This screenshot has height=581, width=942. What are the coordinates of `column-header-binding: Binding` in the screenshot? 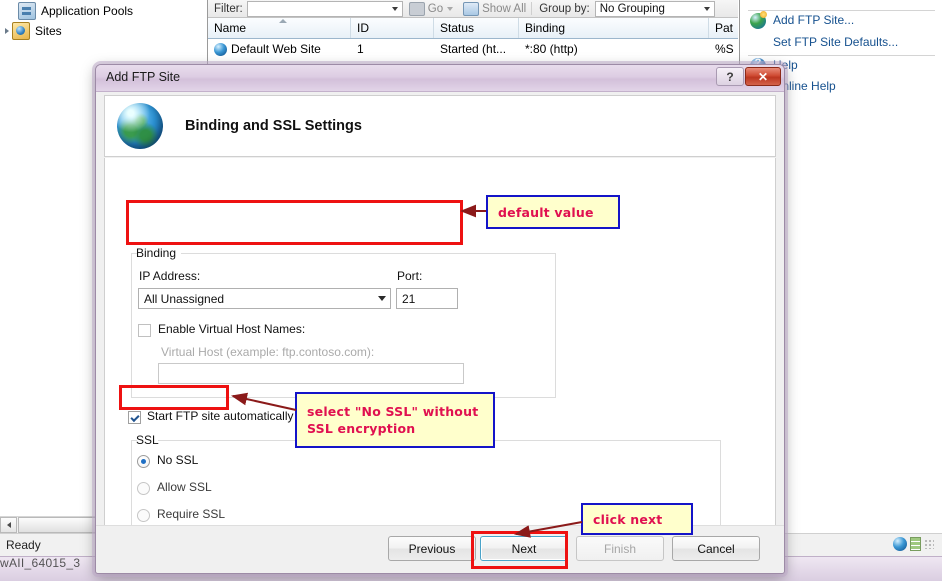 It's located at (614, 28).